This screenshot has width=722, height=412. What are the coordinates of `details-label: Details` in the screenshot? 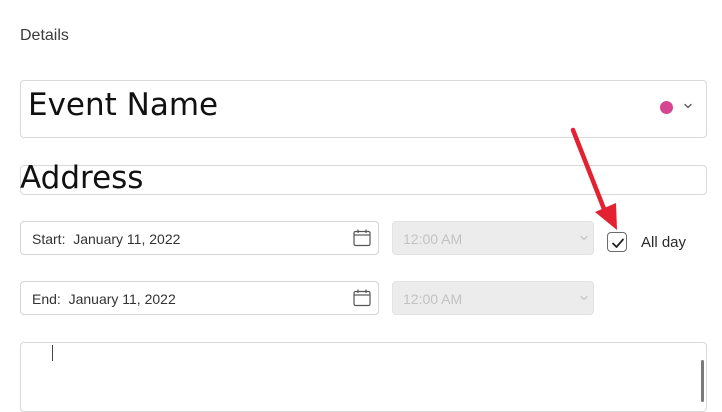 It's located at (44, 35).